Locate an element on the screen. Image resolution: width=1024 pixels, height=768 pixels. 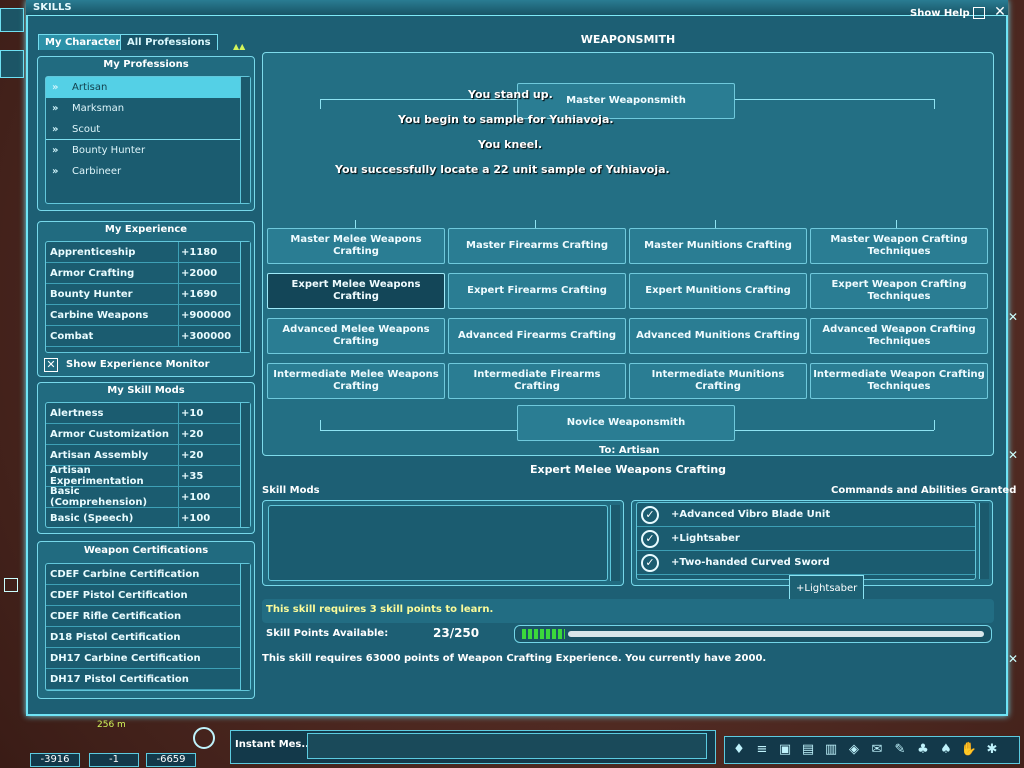
skill-box: Expert Munitions Crafting is located at coordinates (718, 291).